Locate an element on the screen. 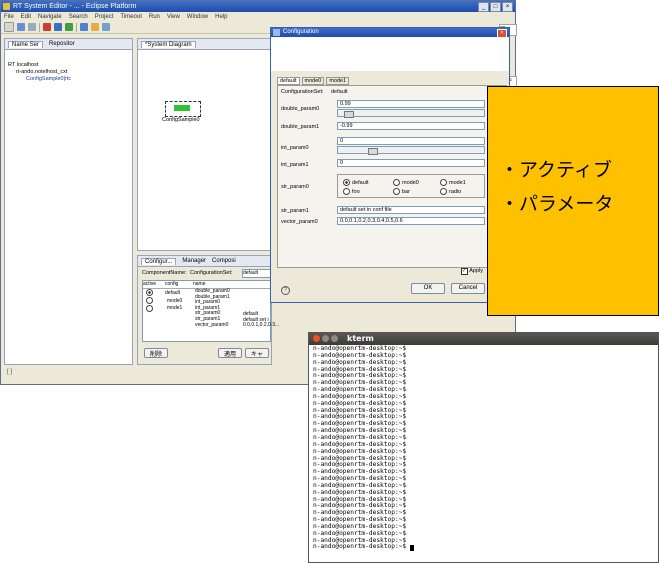 The width and height of the screenshot is (659, 563). tab-composite: Composi is located at coordinates (224, 261).